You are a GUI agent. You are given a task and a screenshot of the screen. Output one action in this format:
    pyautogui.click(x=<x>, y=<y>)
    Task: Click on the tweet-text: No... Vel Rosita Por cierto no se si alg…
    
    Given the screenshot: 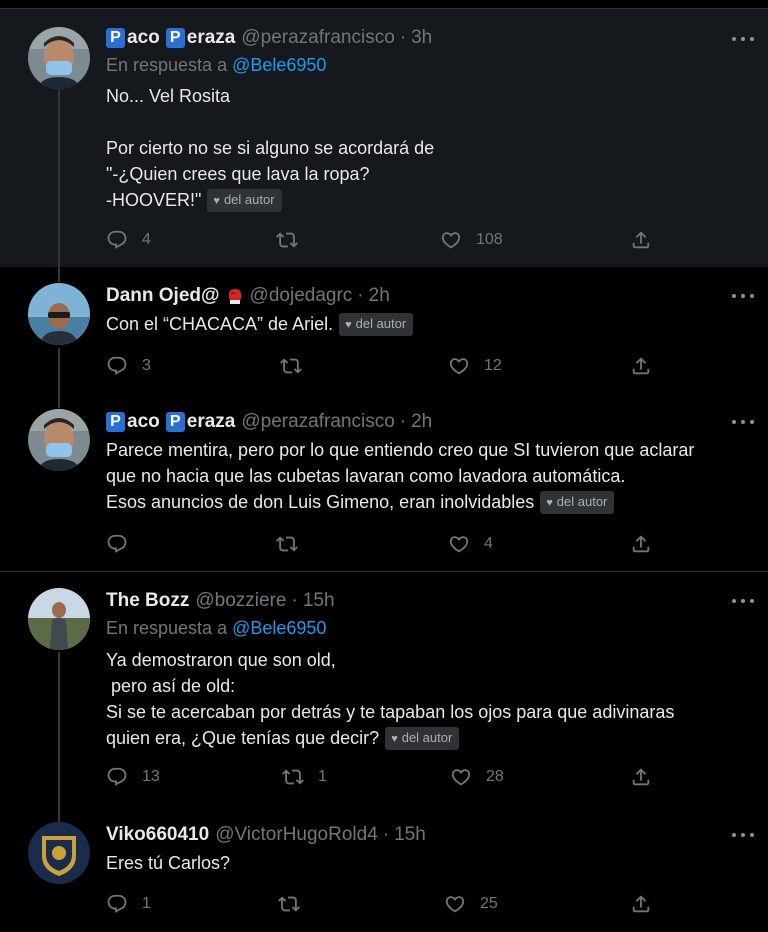 What is the action you would take?
    pyautogui.click(x=270, y=149)
    